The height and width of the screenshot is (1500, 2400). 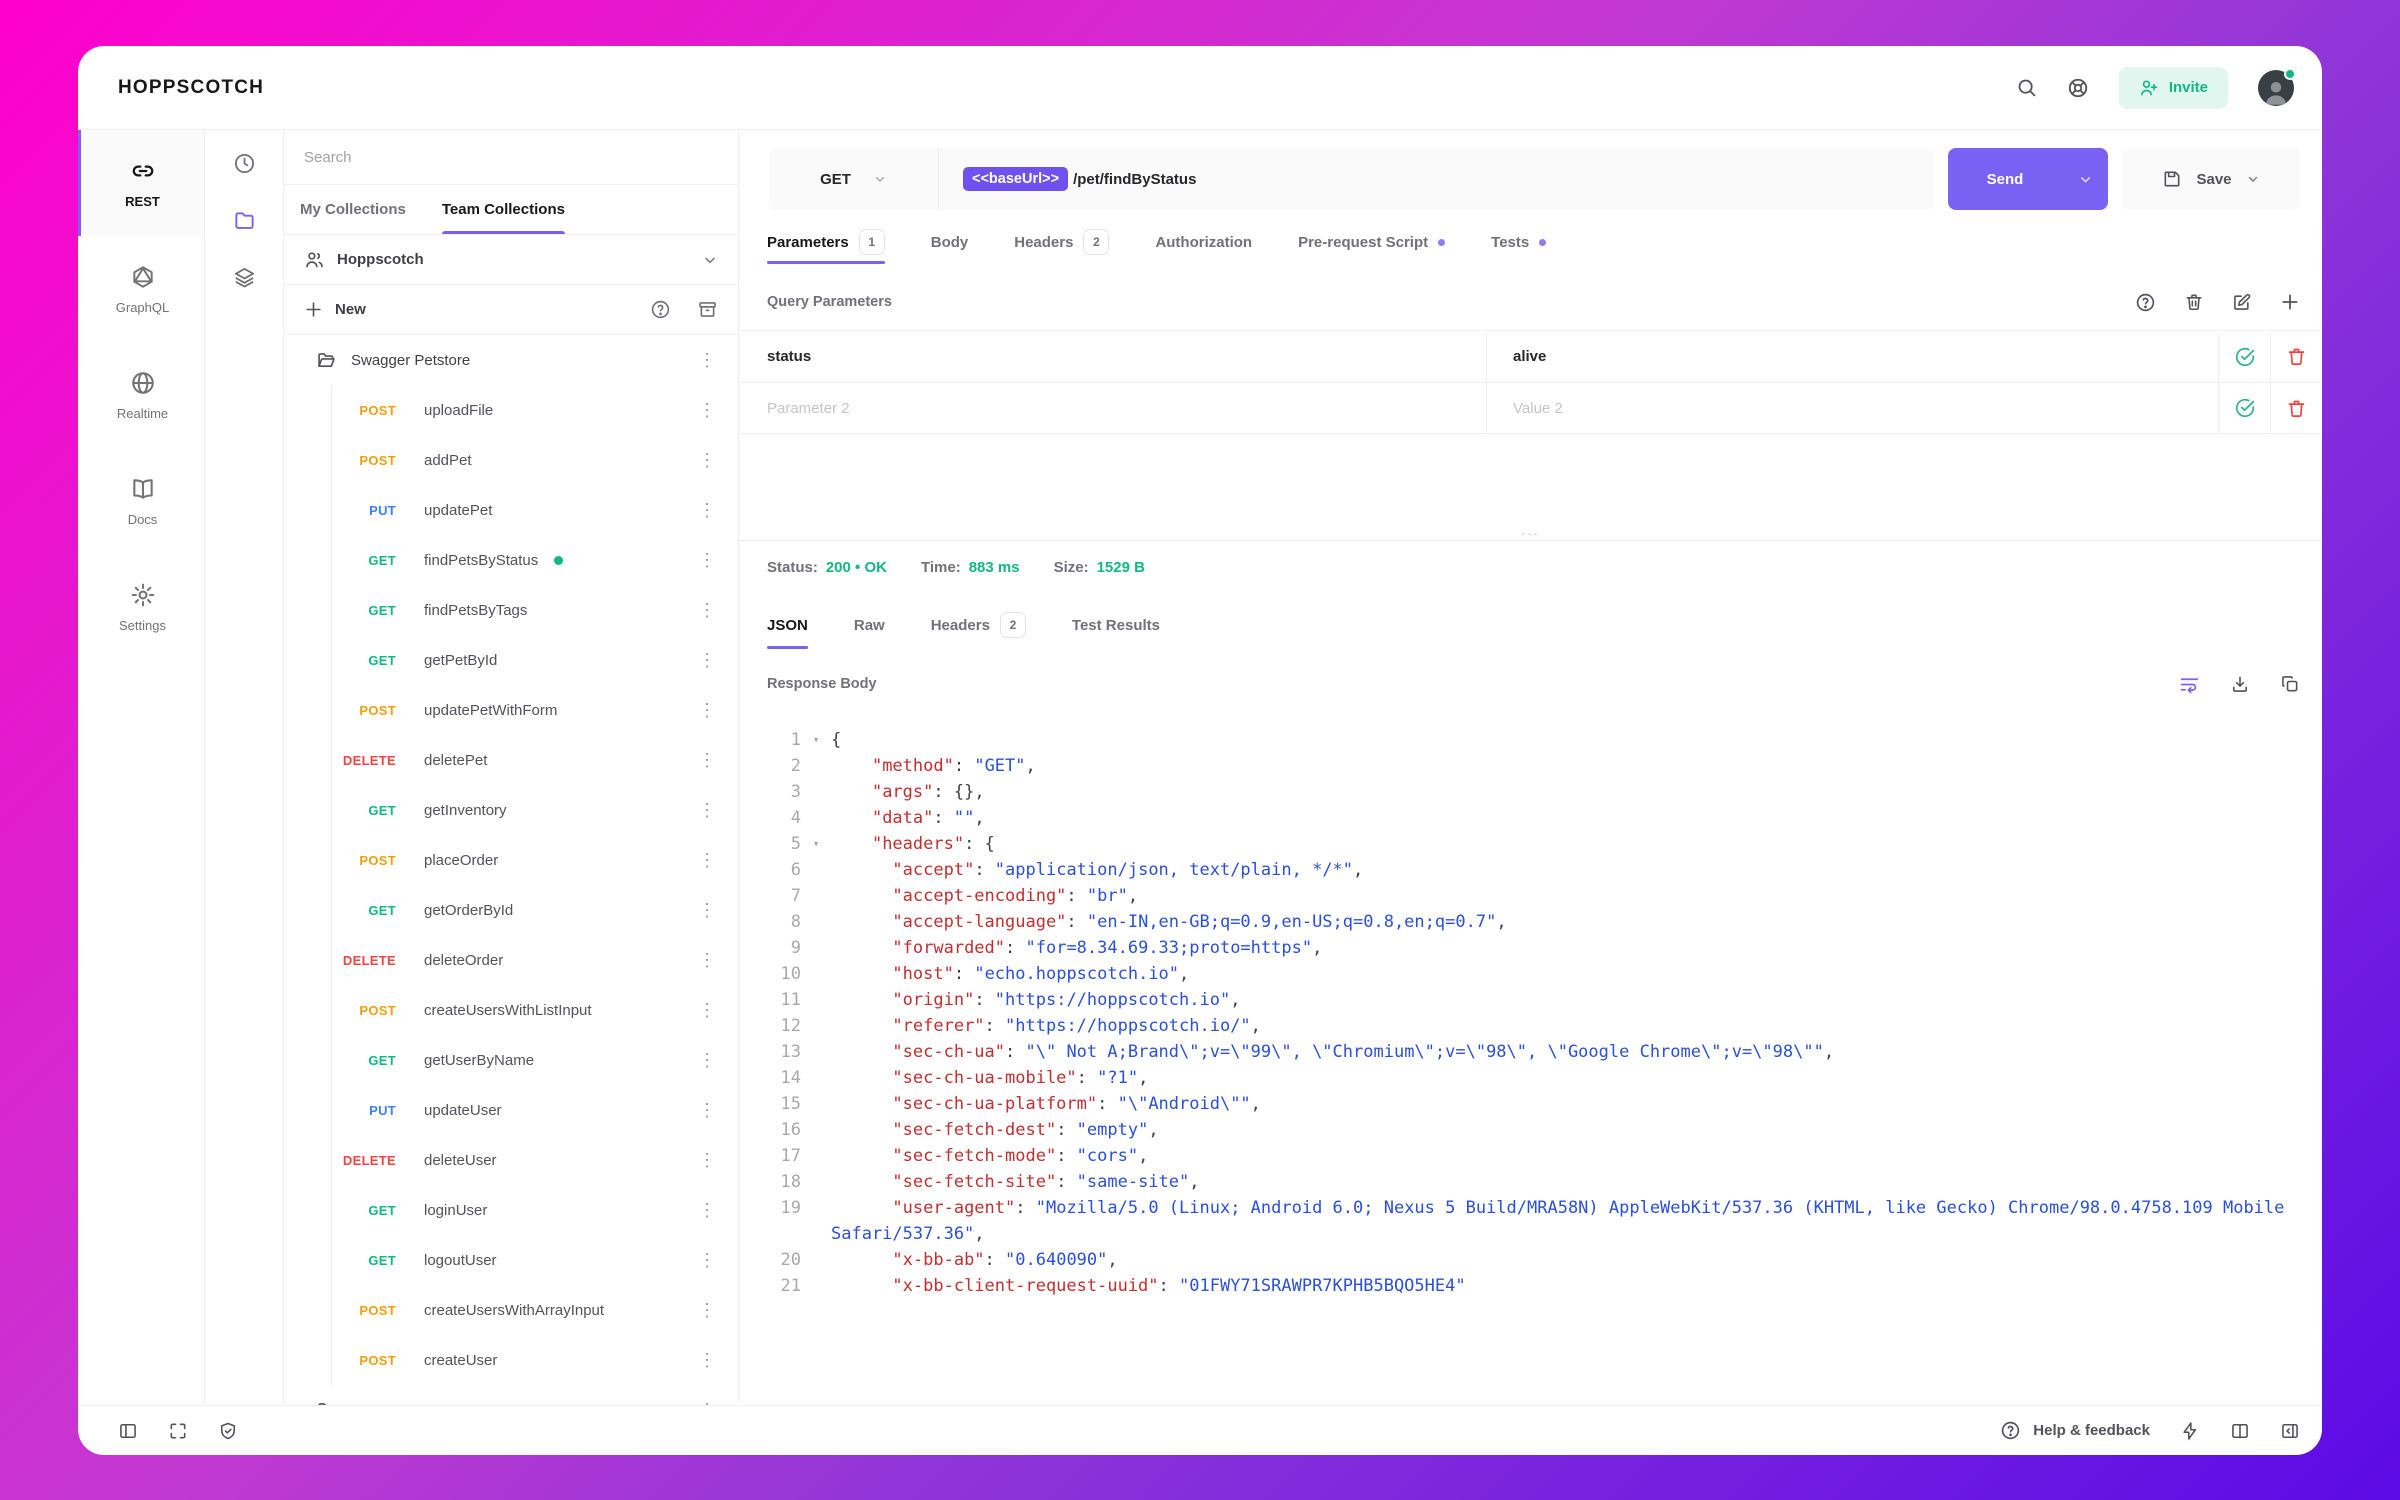 I want to click on tab-body: Body, so click(x=950, y=242).